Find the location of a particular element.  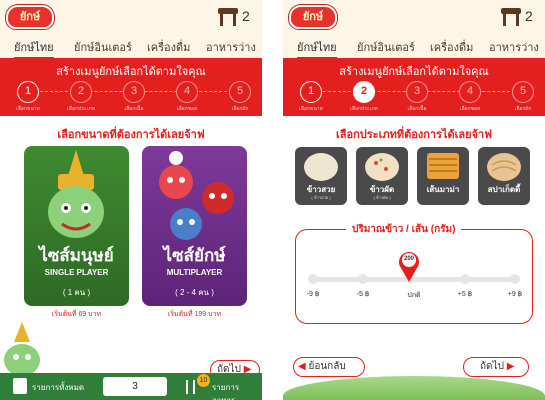

giant-mask-illustration is located at coordinates (76, 194).